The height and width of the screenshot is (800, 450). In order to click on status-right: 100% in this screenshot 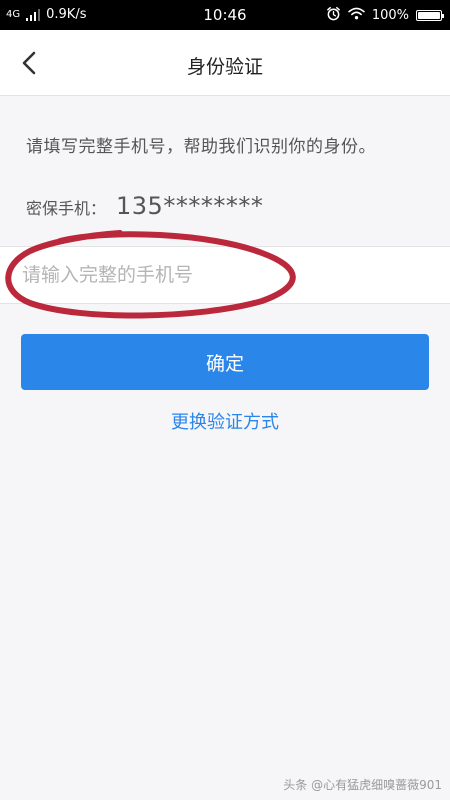, I will do `click(385, 15)`.